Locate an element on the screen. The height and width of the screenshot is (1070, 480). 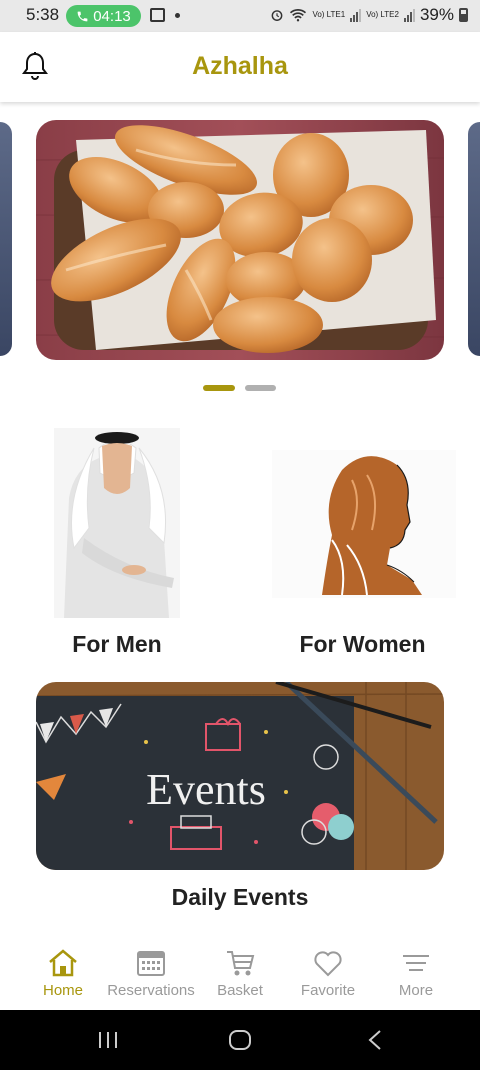
phone-icon is located at coordinates (82, 16).